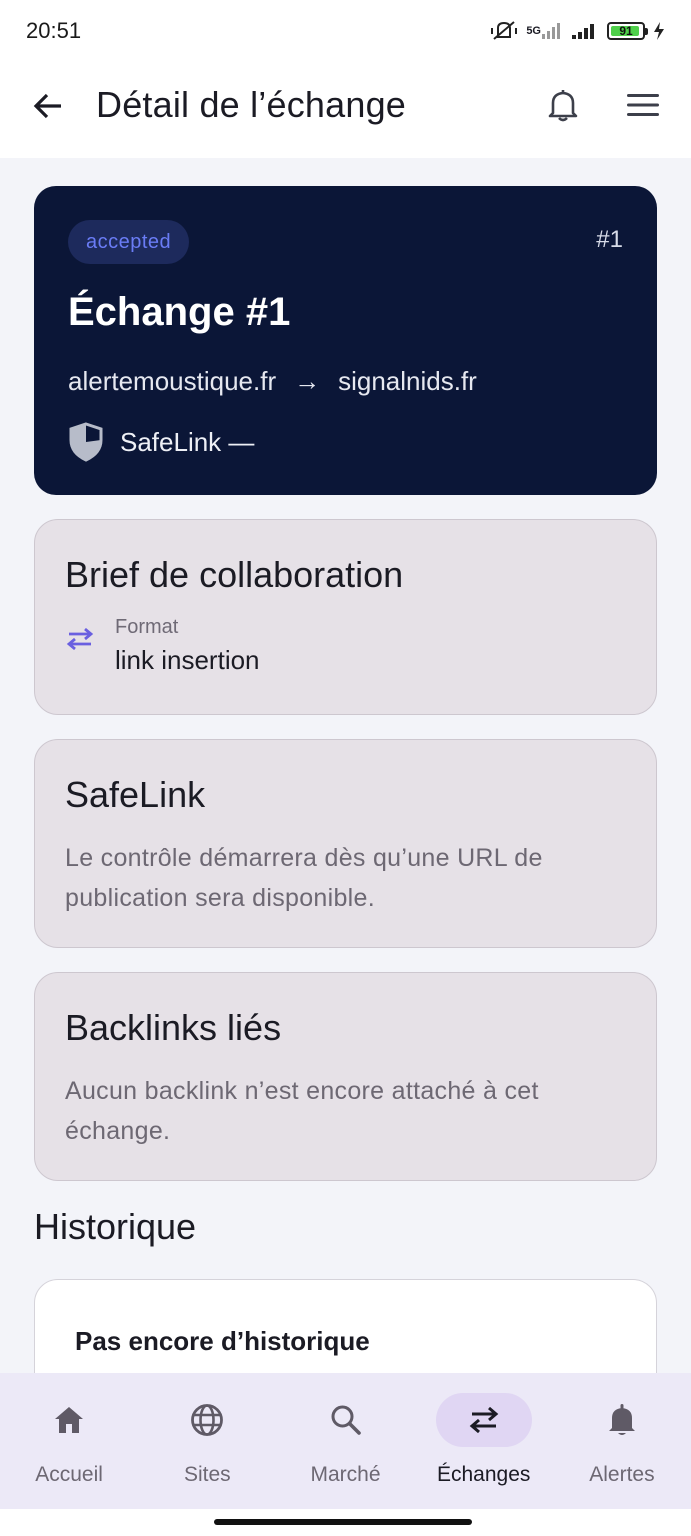 This screenshot has width=691, height=1536. I want to click on format-row: Format link insertion, so click(162, 646).